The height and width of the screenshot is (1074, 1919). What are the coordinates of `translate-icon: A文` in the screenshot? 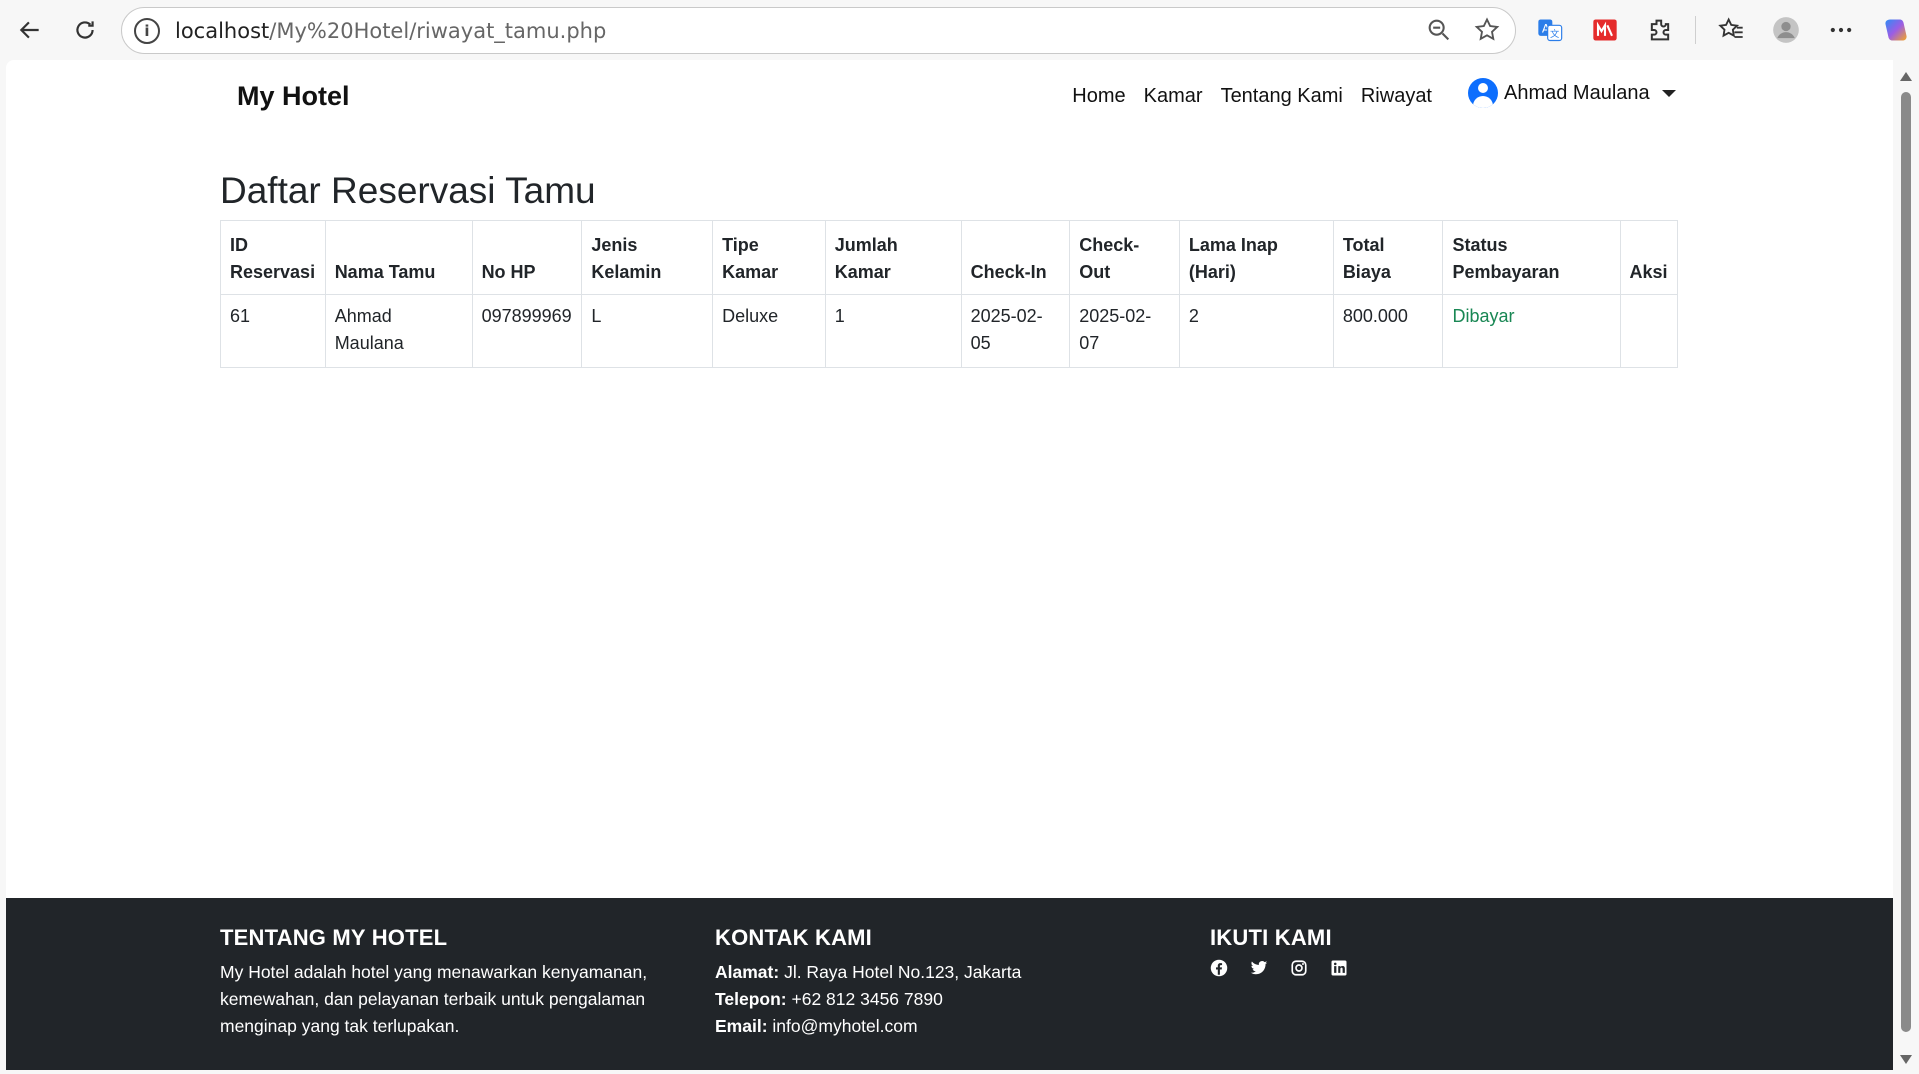 It's located at (1550, 30).